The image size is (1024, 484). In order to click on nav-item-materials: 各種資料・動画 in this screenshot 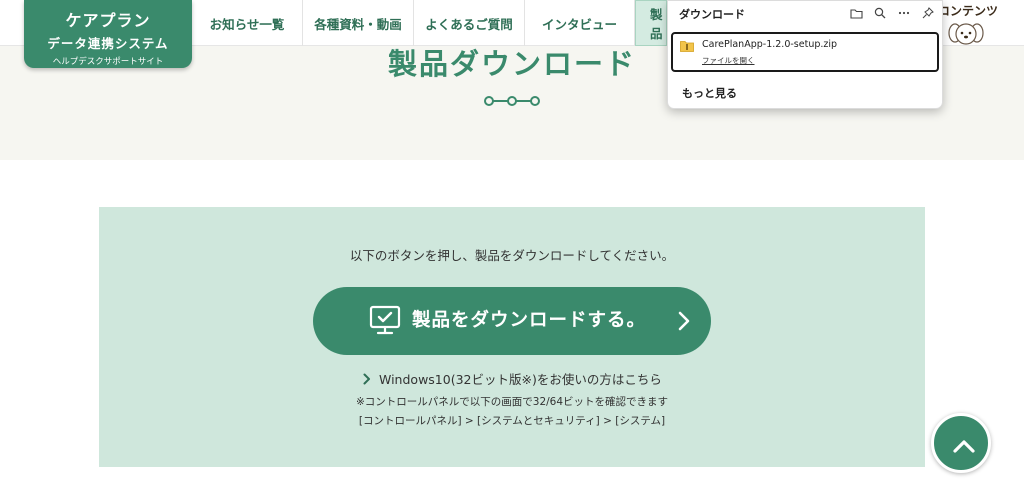, I will do `click(358, 23)`.